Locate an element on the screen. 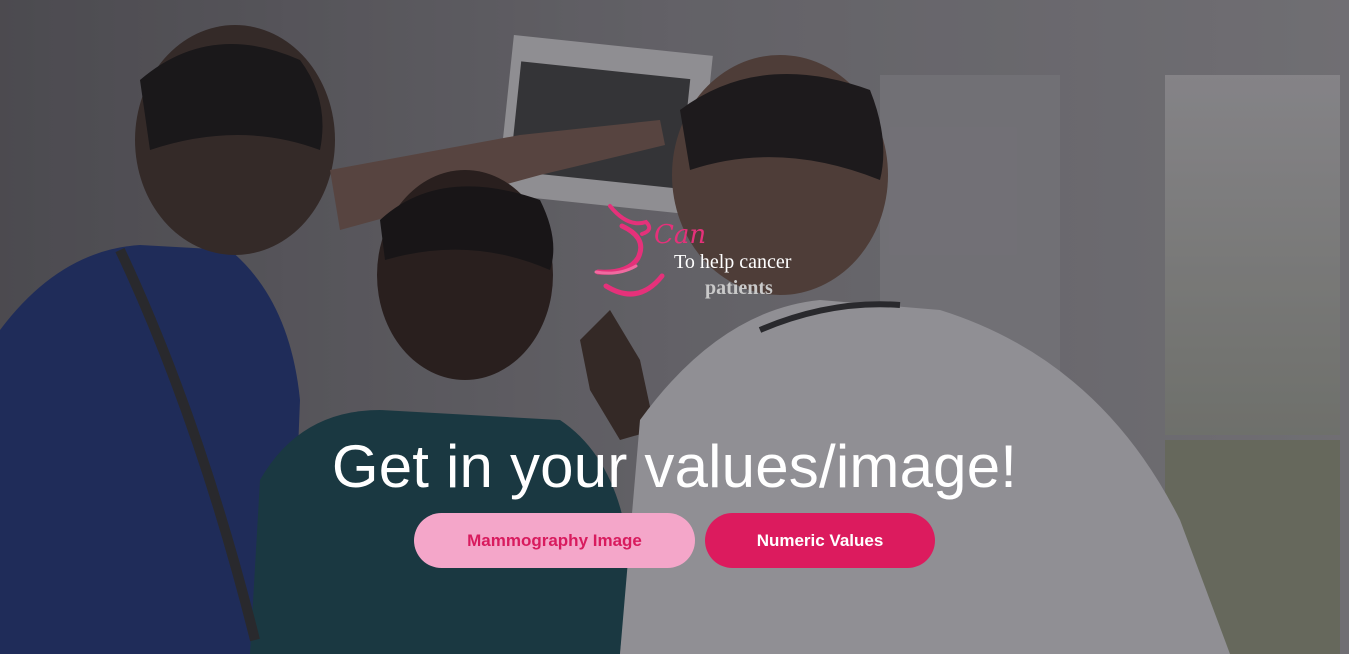  hero-headline: Get in your values/image! is located at coordinates (674, 466).